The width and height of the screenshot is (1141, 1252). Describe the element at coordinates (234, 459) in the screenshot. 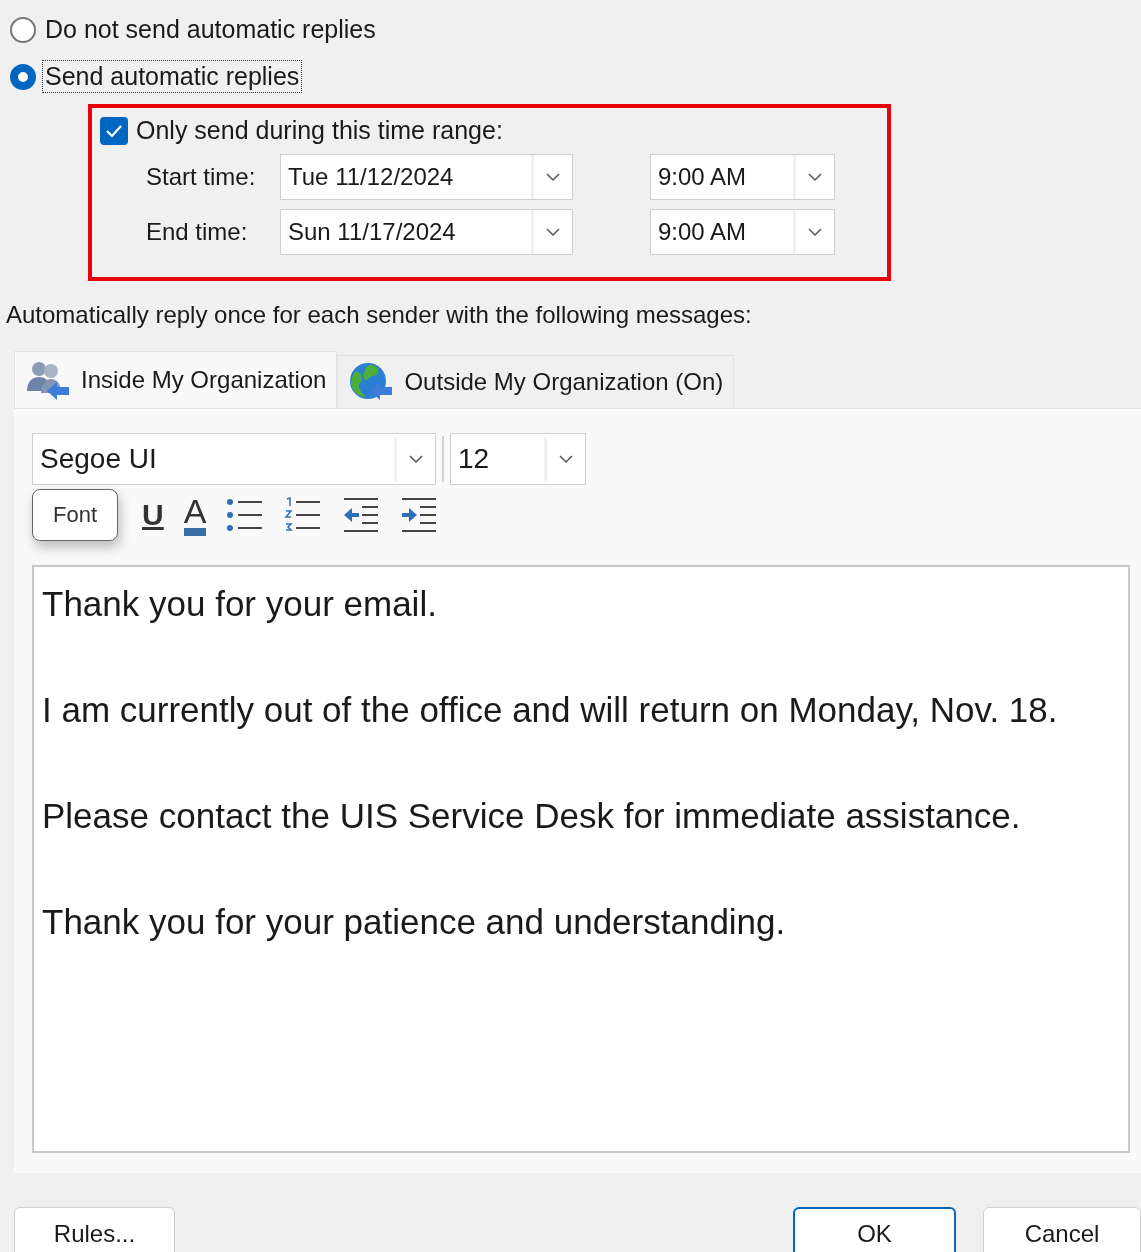

I see `font-dropdown: Segoe UI` at that location.